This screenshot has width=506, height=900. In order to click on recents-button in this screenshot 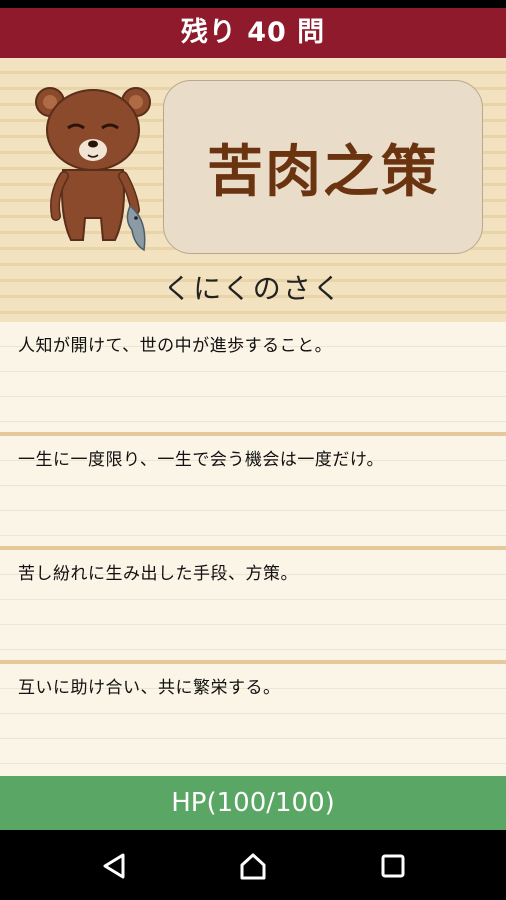, I will do `click(393, 866)`.